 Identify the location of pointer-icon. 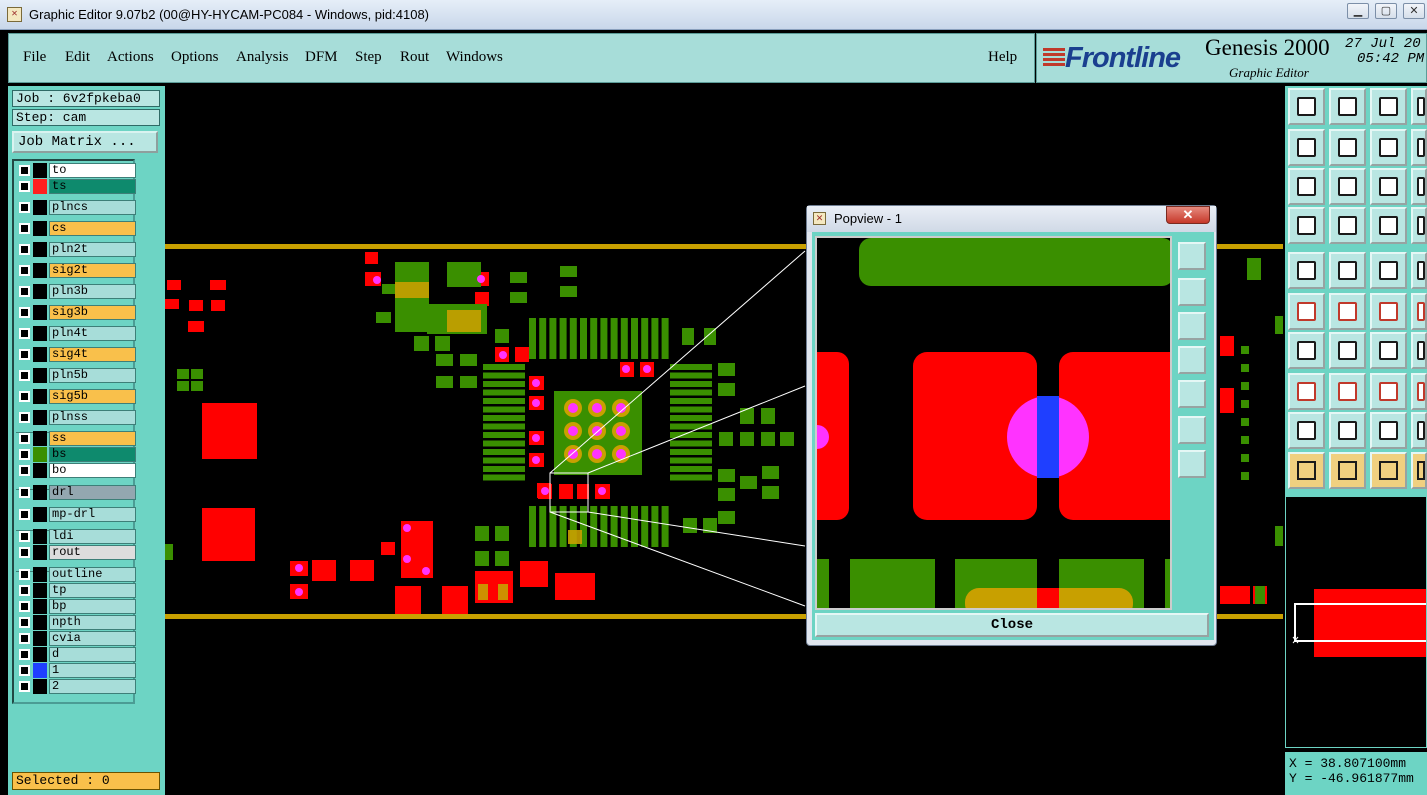
(1306, 470).